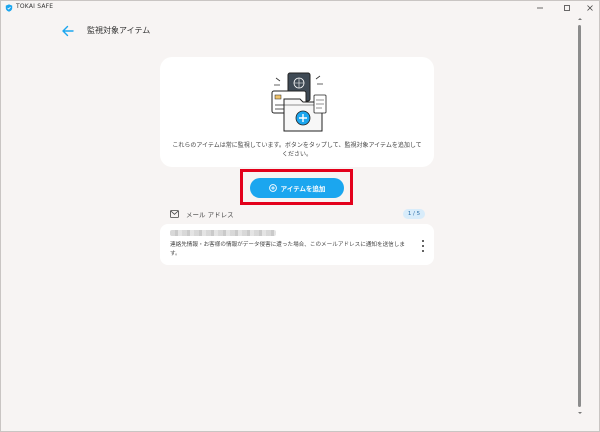 The height and width of the screenshot is (432, 600). Describe the element at coordinates (300, 8) in the screenshot. I see `title-bar: TOKAI SAFE` at that location.